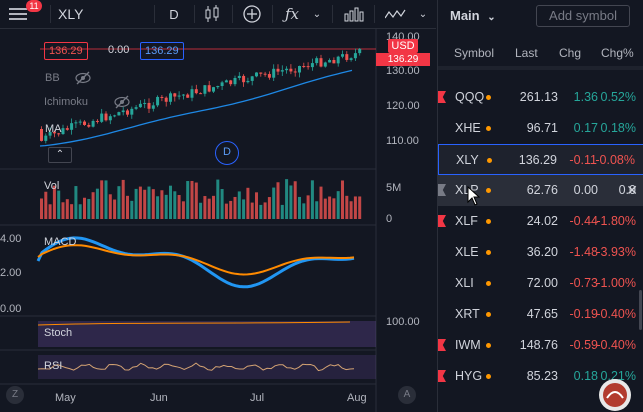 The image size is (643, 412). What do you see at coordinates (66, 102) in the screenshot?
I see `ichimoku-indicator-label: Ichimoku` at bounding box center [66, 102].